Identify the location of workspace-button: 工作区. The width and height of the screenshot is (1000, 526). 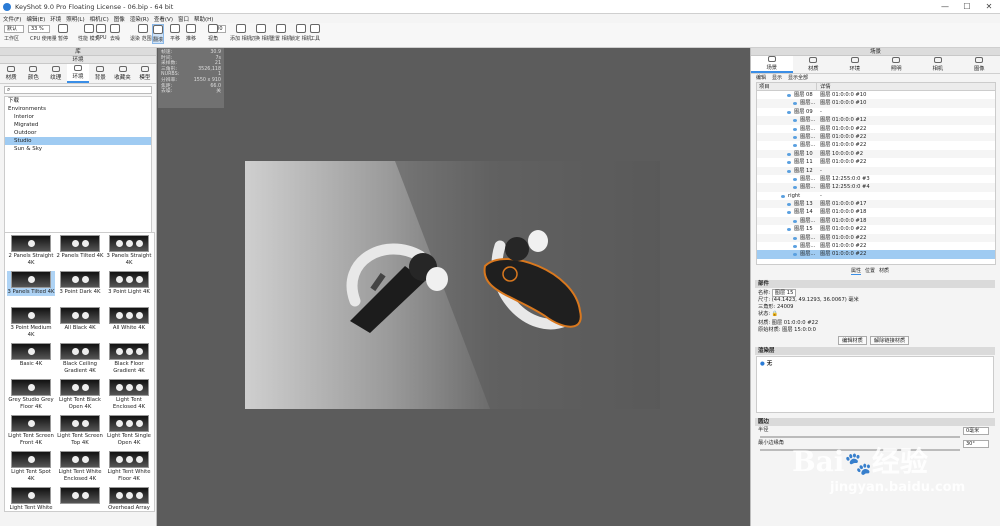
(11, 38).